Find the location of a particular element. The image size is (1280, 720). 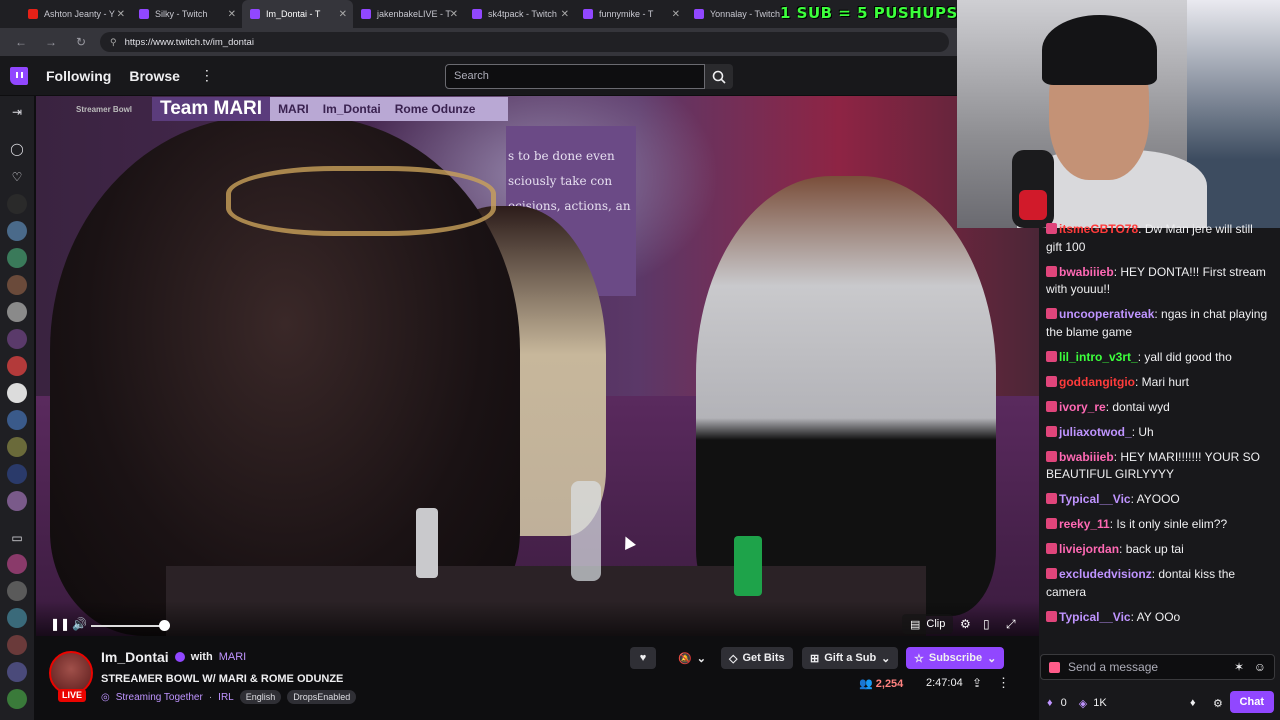

following-icon: ◯ is located at coordinates (17, 149).